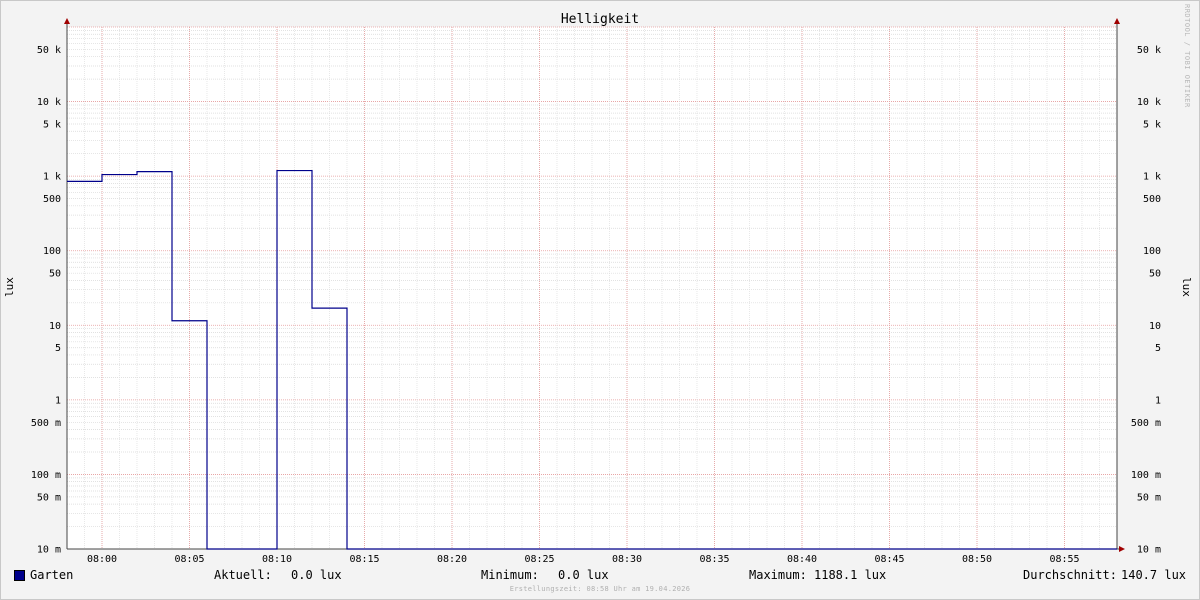  Describe the element at coordinates (1152, 251) in the screenshot. I see `y-tick-label-right: 100` at that location.